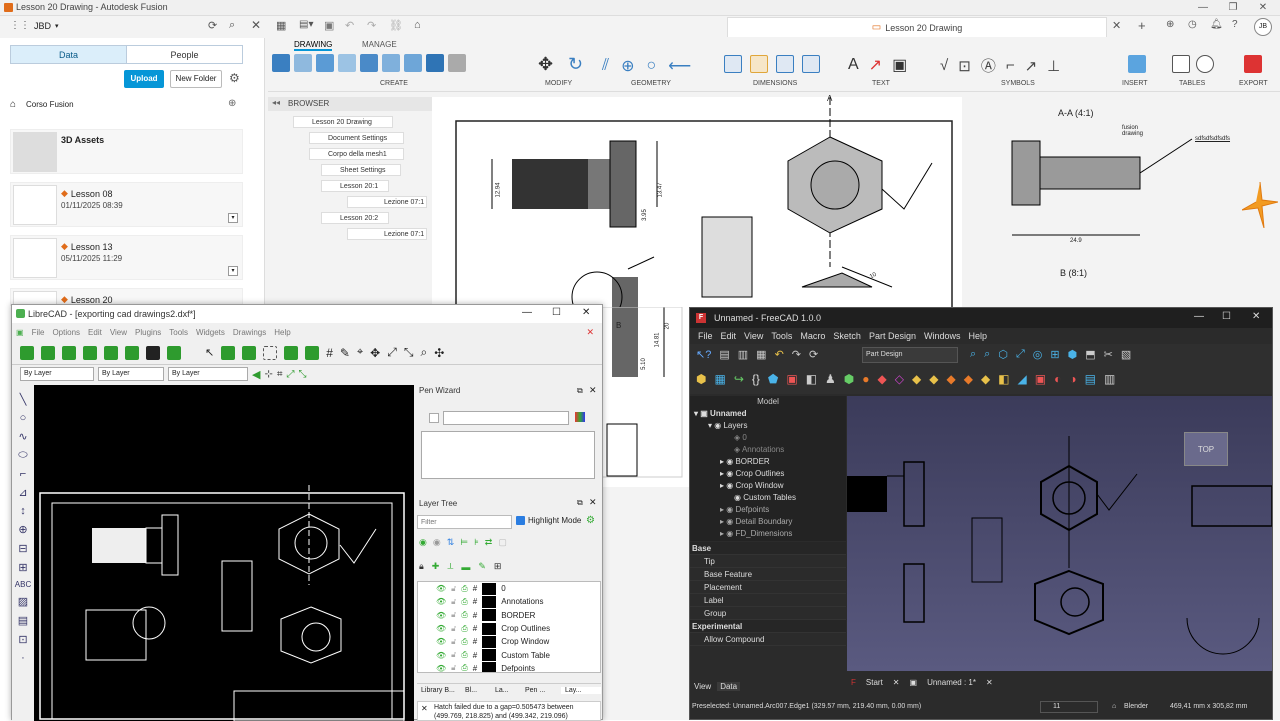 Image resolution: width=1280 pixels, height=721 pixels. I want to click on move-view-icon, so click(413, 63).